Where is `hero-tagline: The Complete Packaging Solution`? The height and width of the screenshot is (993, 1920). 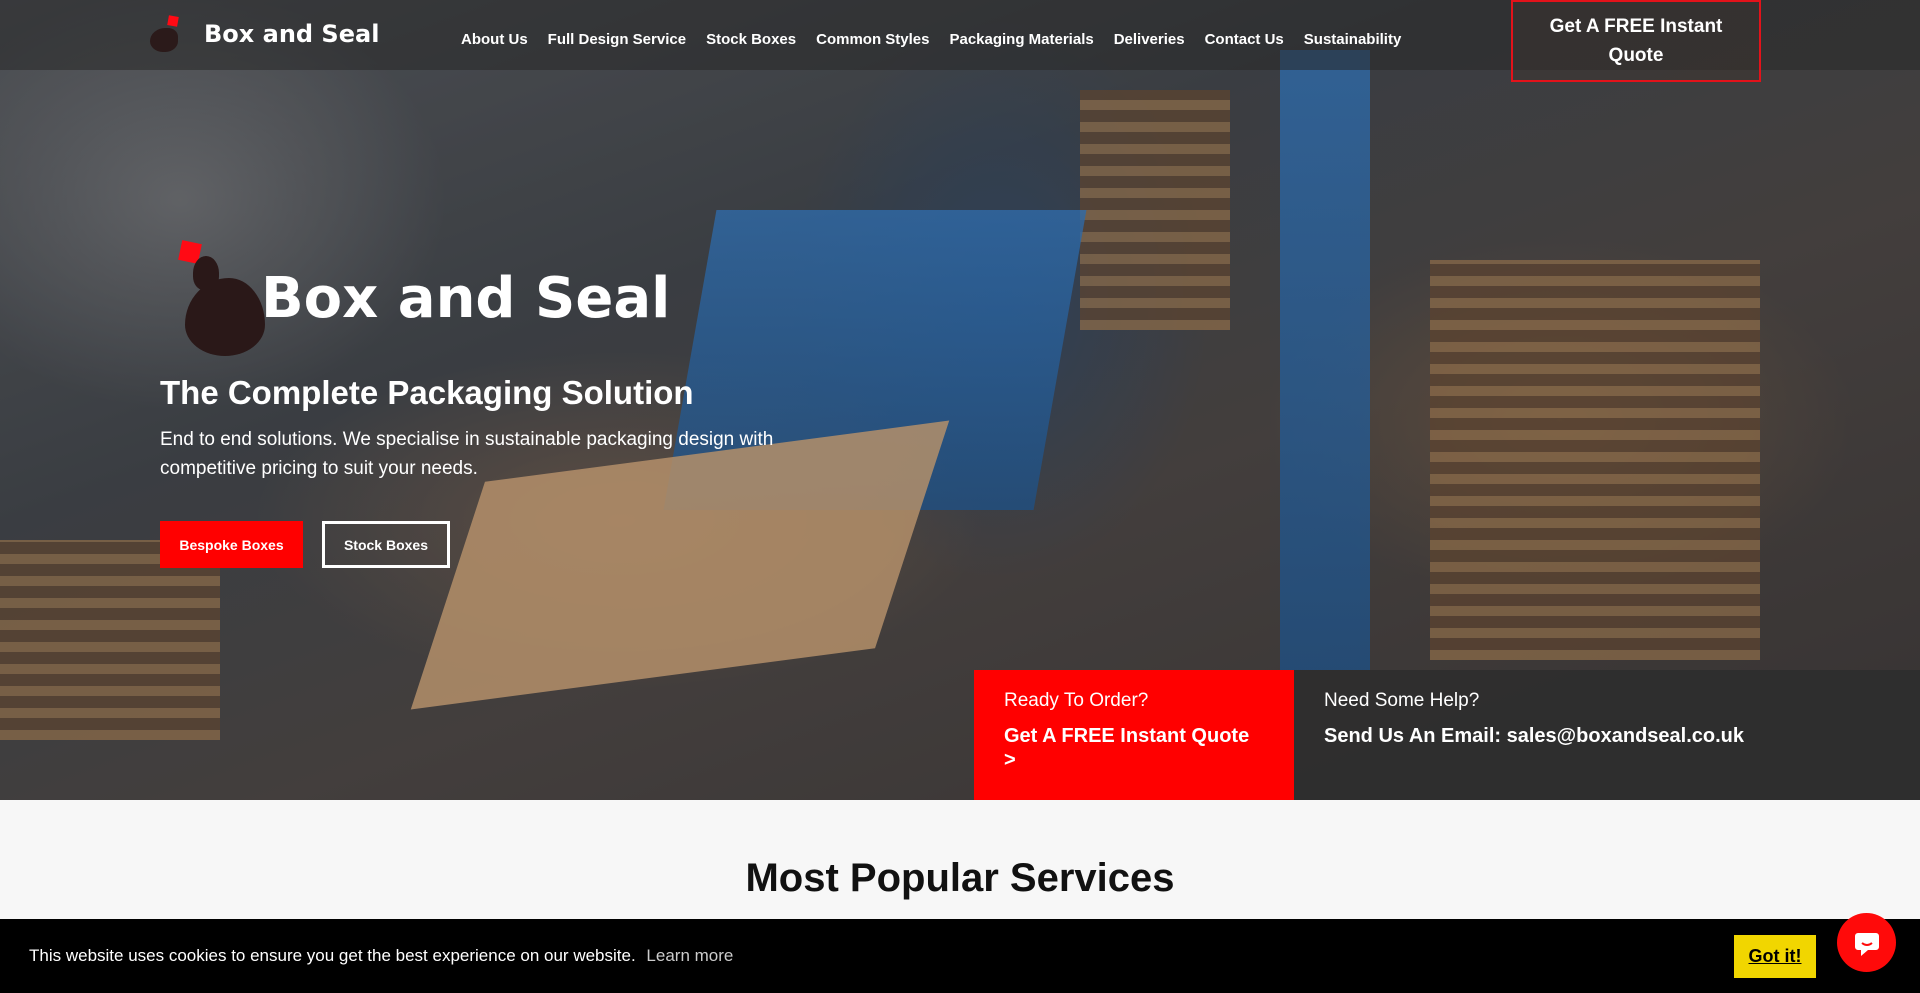
hero-tagline: The Complete Packaging Solution is located at coordinates (427, 392).